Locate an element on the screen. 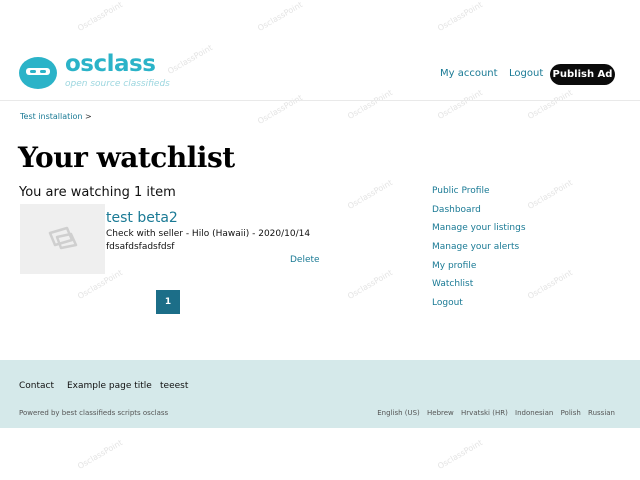  ninja-logo-icon is located at coordinates (38, 73).